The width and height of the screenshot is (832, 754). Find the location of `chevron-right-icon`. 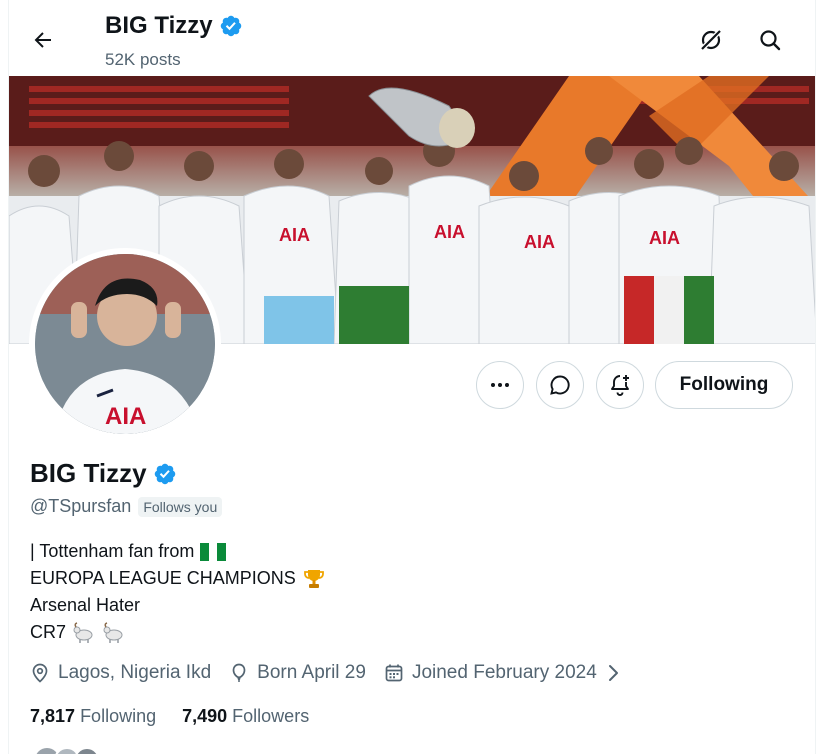

chevron-right-icon is located at coordinates (613, 673).